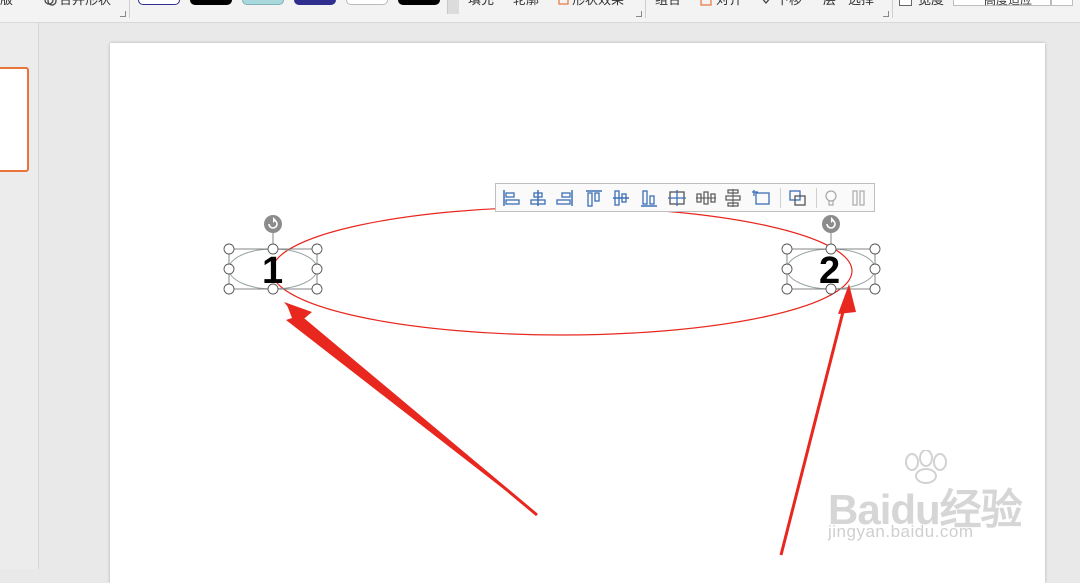  I want to click on shape-1-label: 1, so click(273, 271).